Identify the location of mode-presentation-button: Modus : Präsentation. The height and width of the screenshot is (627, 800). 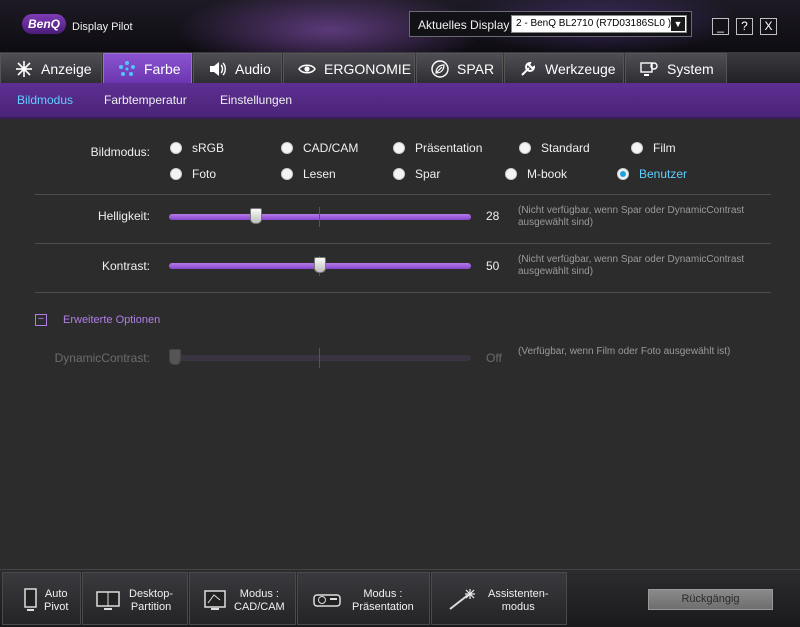
(363, 598).